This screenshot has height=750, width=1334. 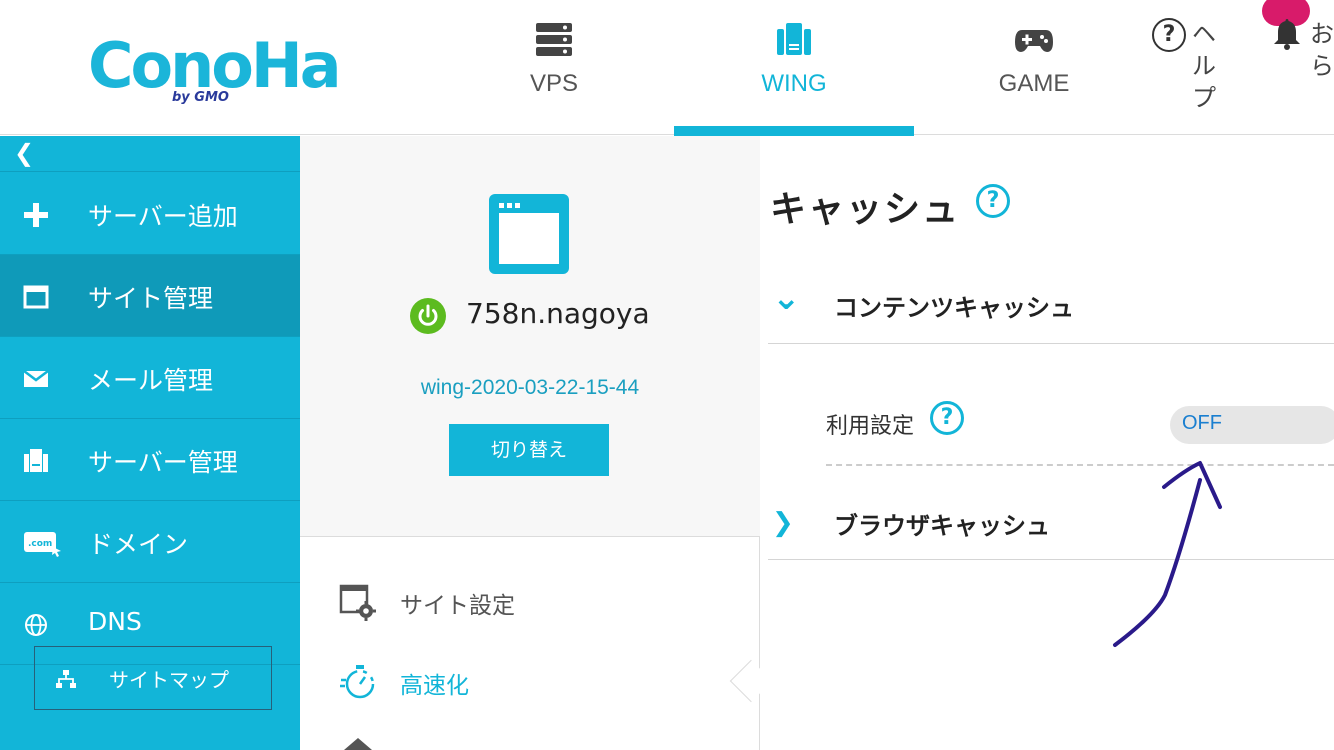 What do you see at coordinates (1204, 66) in the screenshot?
I see `help-label: ヘルプ` at bounding box center [1204, 66].